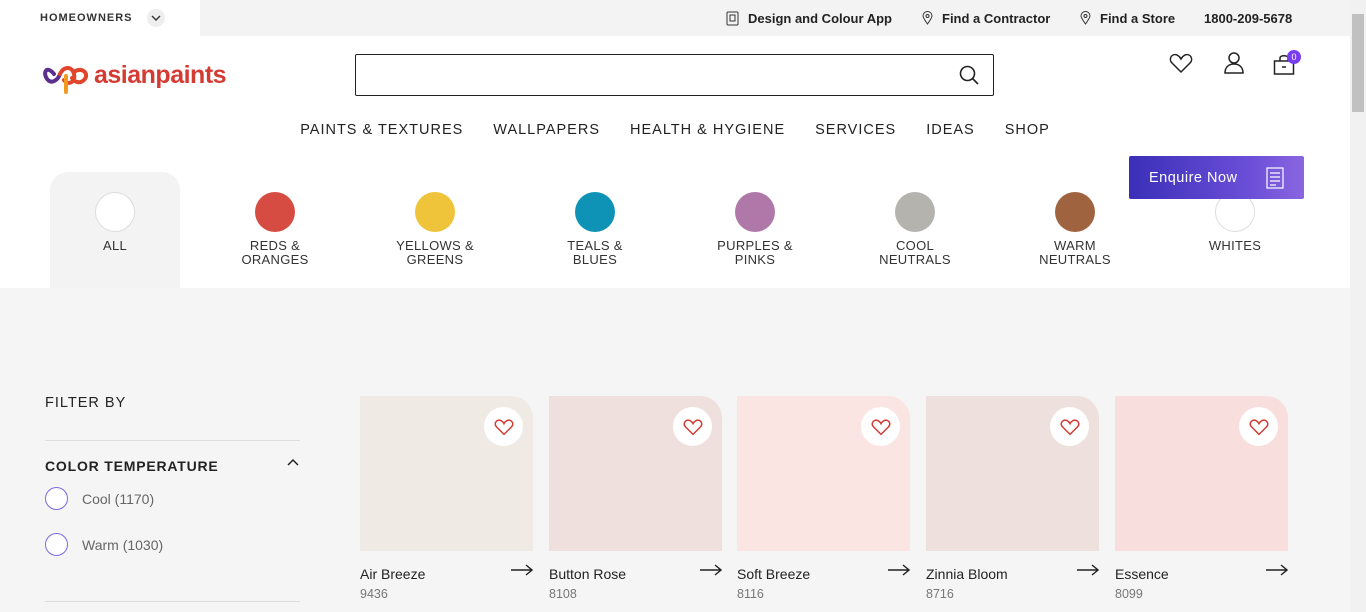 The width and height of the screenshot is (1366, 612). Describe the element at coordinates (155, 18) in the screenshot. I see `chevron-down-icon` at that location.